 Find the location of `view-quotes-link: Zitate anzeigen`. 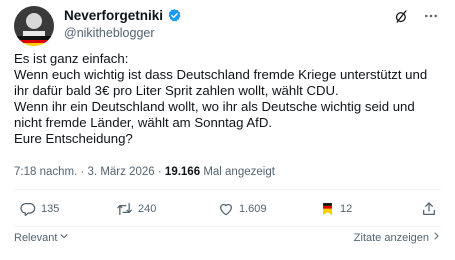

view-quotes-link: Zitate anzeigen is located at coordinates (397, 237).